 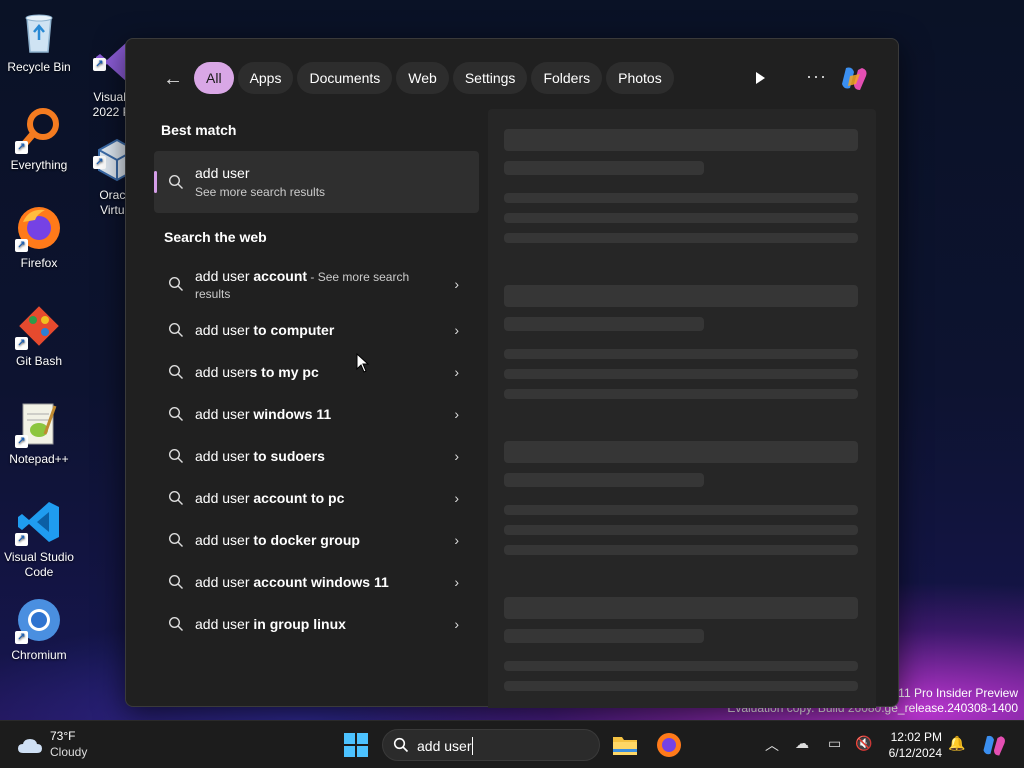 I want to click on web-result-item: add user in group linux ›, so click(x=316, y=624).